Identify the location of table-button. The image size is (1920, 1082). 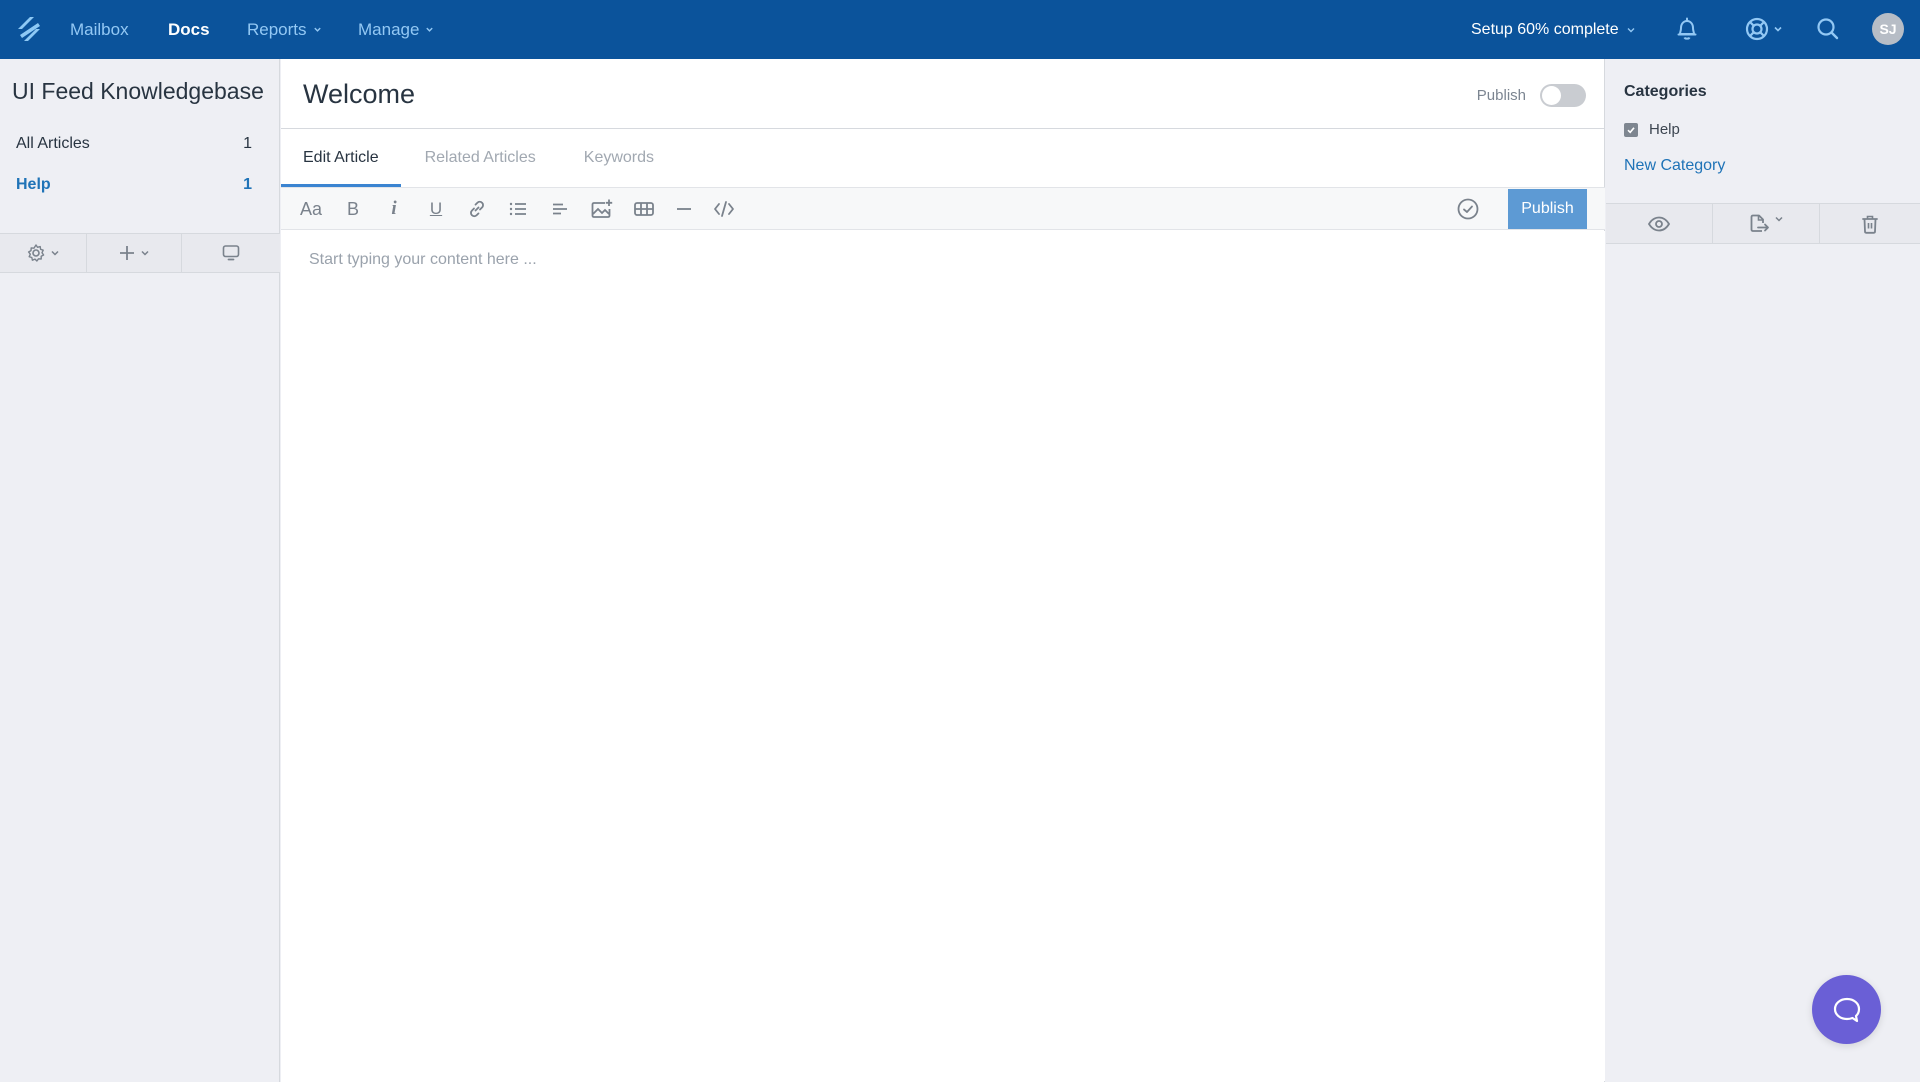
(644, 209).